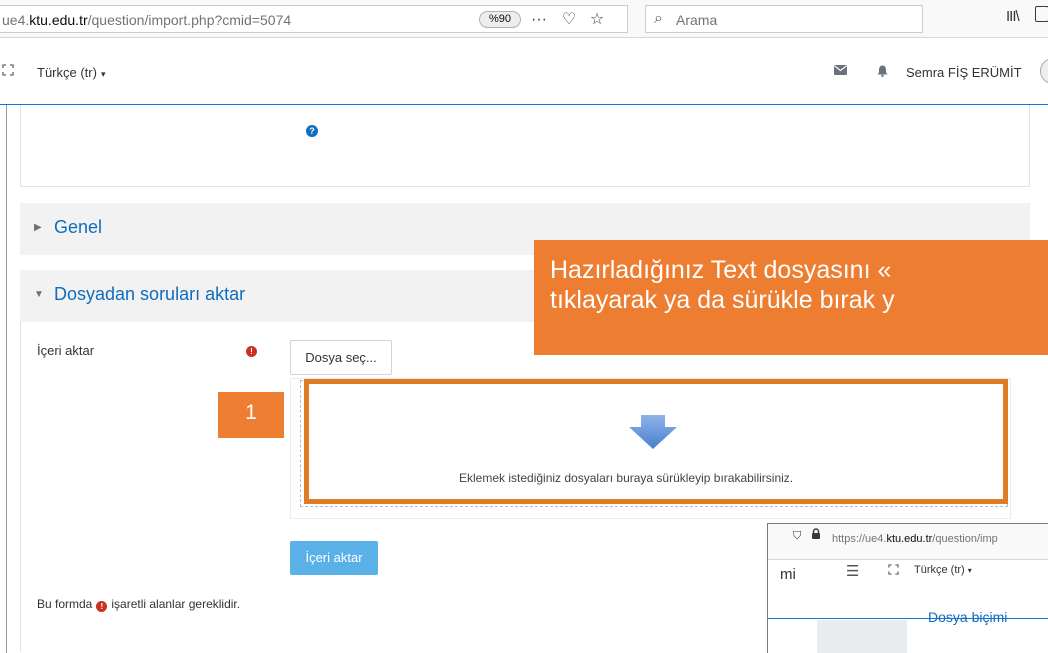  What do you see at coordinates (597, 20) in the screenshot?
I see `bookmark-star-icon: ☆` at bounding box center [597, 20].